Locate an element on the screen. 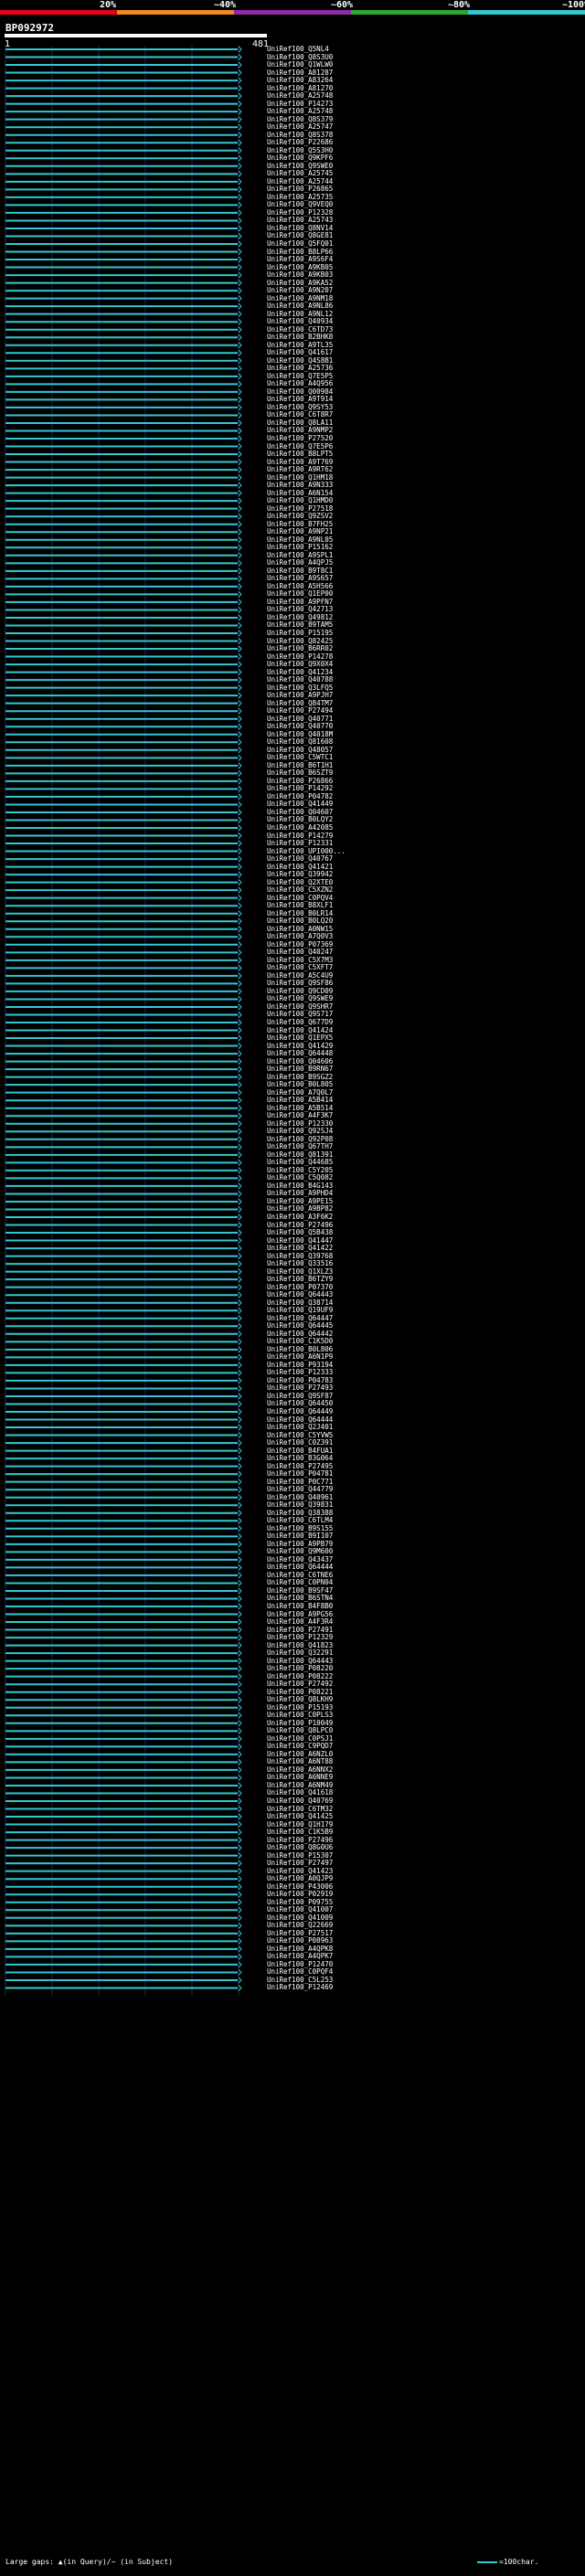 Image resolution: width=585 pixels, height=2576 pixels. hit-label: UniRef100_C0Z391 is located at coordinates (300, 1443).